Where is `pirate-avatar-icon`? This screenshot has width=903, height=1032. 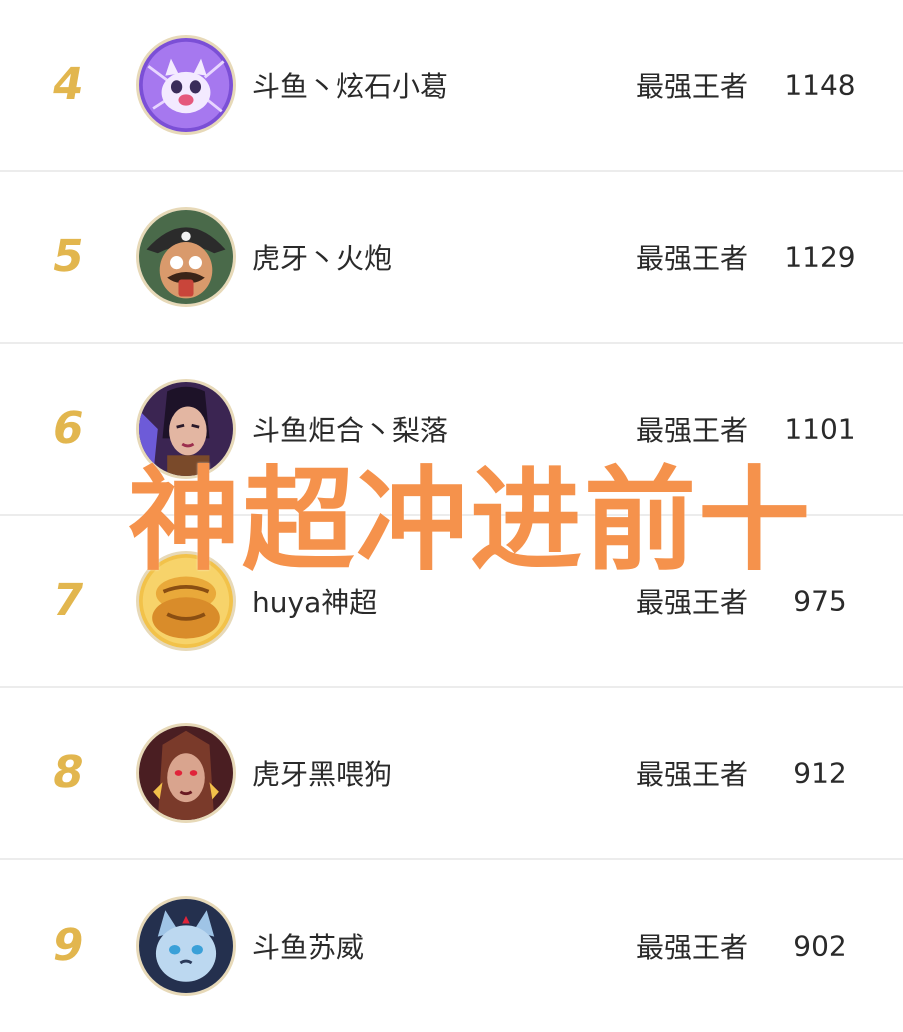
pirate-avatar-icon is located at coordinates (186, 257).